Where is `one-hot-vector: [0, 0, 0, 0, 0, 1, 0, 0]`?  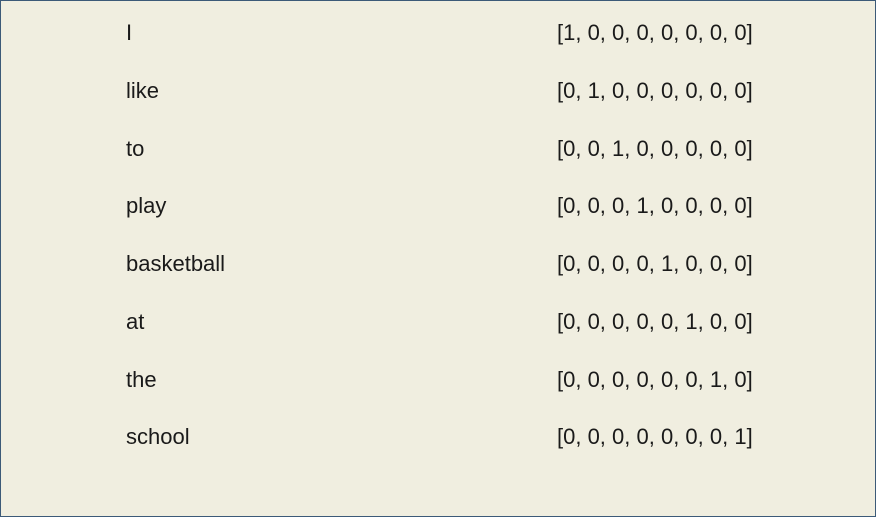
one-hot-vector: [0, 0, 0, 0, 0, 1, 0, 0] is located at coordinates (655, 321).